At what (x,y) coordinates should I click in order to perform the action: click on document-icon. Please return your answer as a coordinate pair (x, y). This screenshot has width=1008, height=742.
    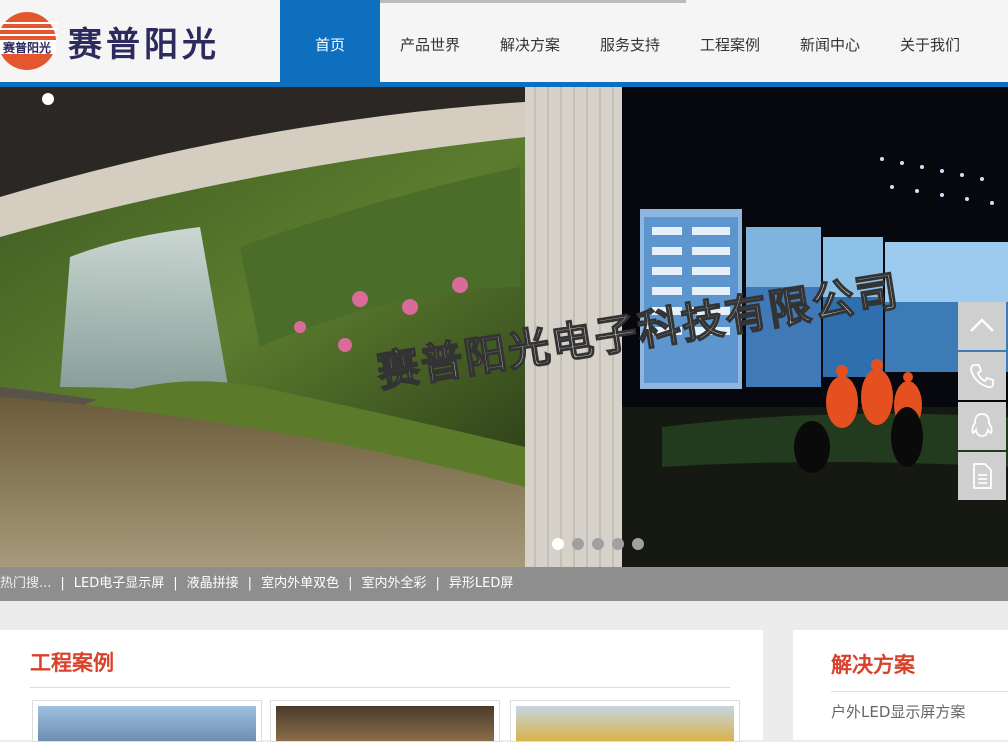
    Looking at the image, I should click on (982, 476).